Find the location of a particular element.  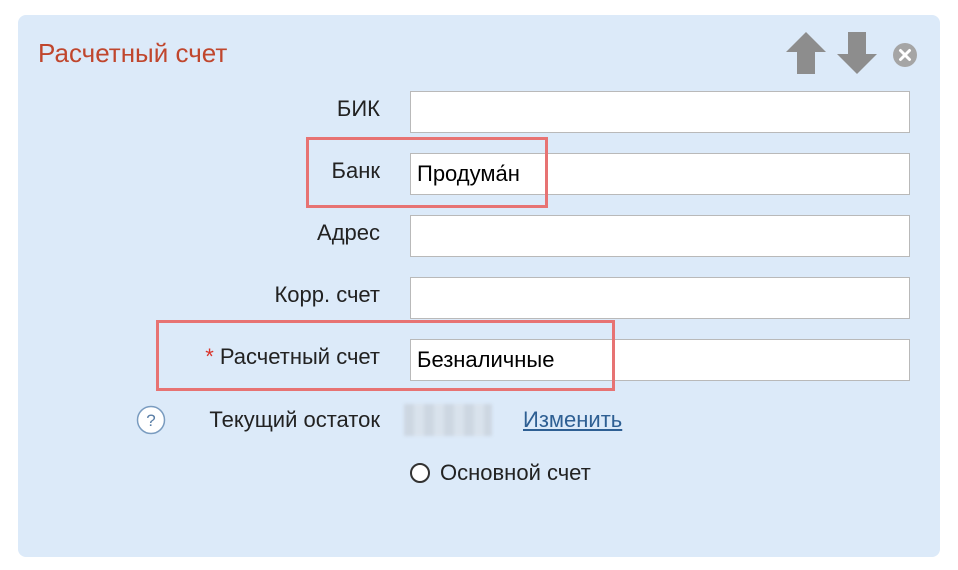

bik-label: БИК is located at coordinates (358, 108).